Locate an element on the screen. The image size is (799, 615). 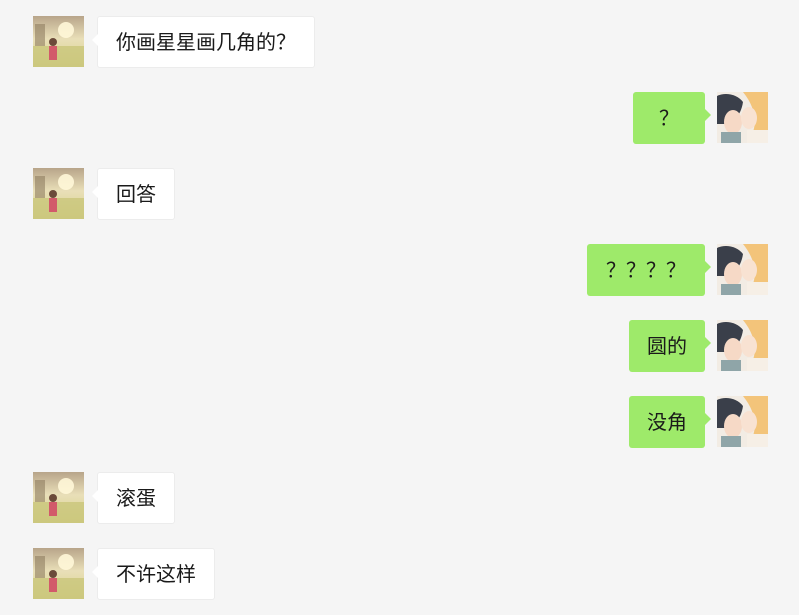
message-text: 回答 is located at coordinates (136, 194).